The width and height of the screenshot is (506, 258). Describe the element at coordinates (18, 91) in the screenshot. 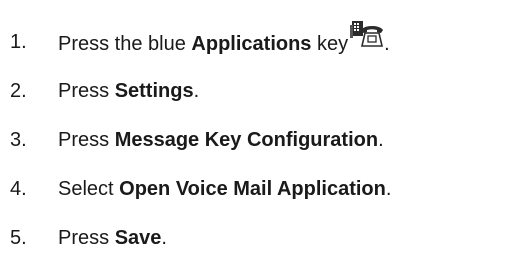

I see `step-number: 2.` at that location.